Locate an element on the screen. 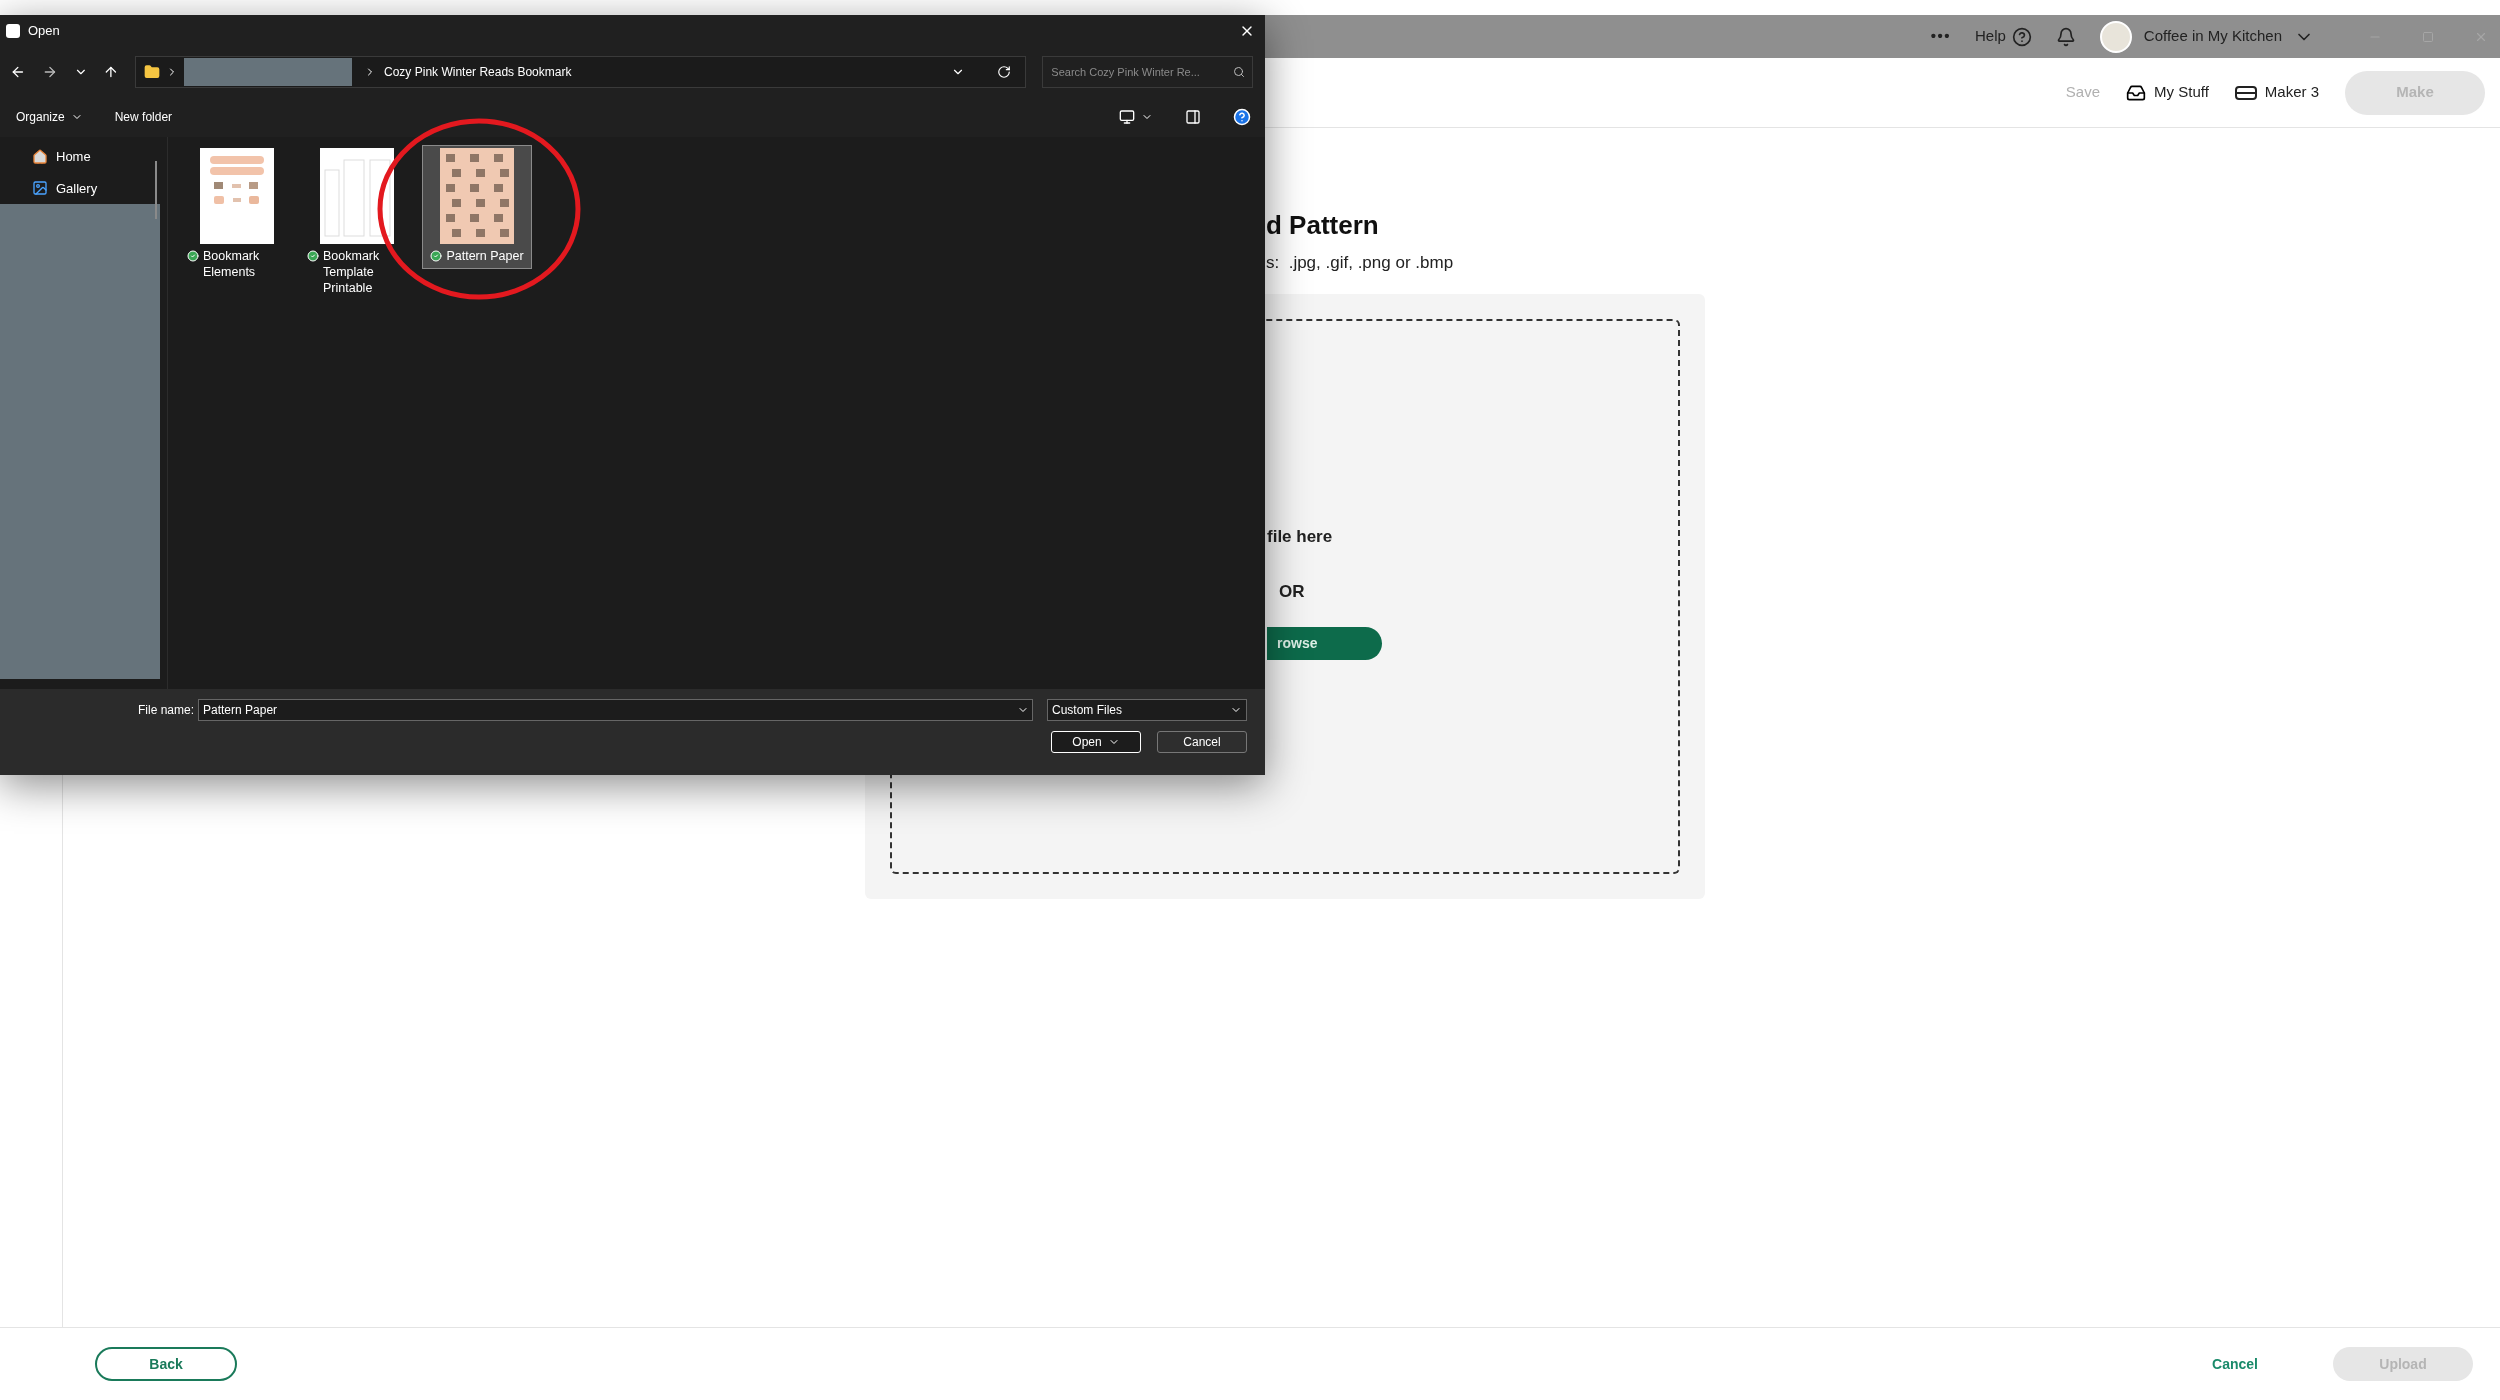 The height and width of the screenshot is (1400, 2500). dialog-button: Open is located at coordinates (1096, 742).